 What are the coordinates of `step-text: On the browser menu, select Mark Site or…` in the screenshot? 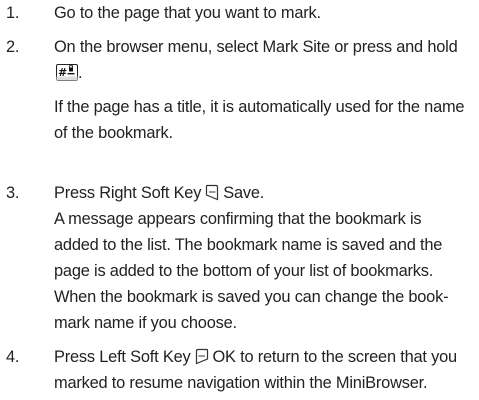 It's located at (256, 47).